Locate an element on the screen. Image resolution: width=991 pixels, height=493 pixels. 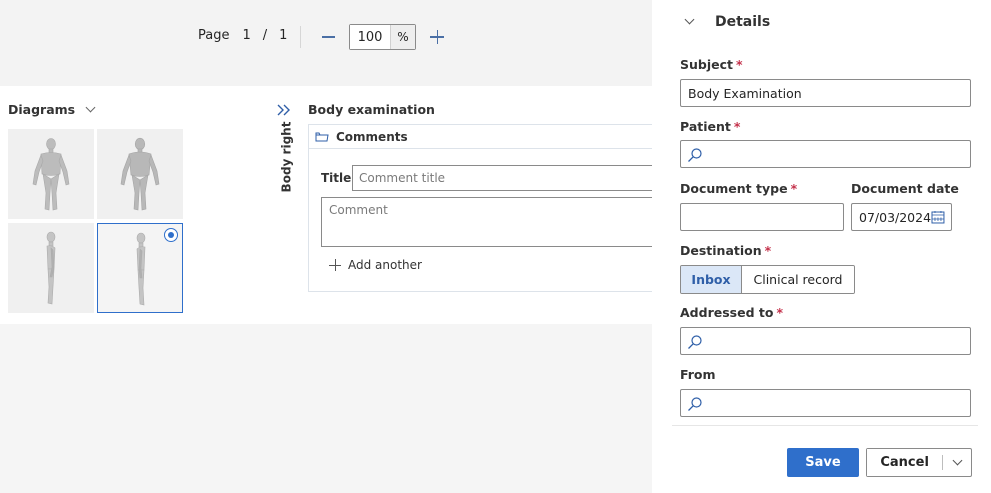
zoom-unit: % is located at coordinates (402, 37).